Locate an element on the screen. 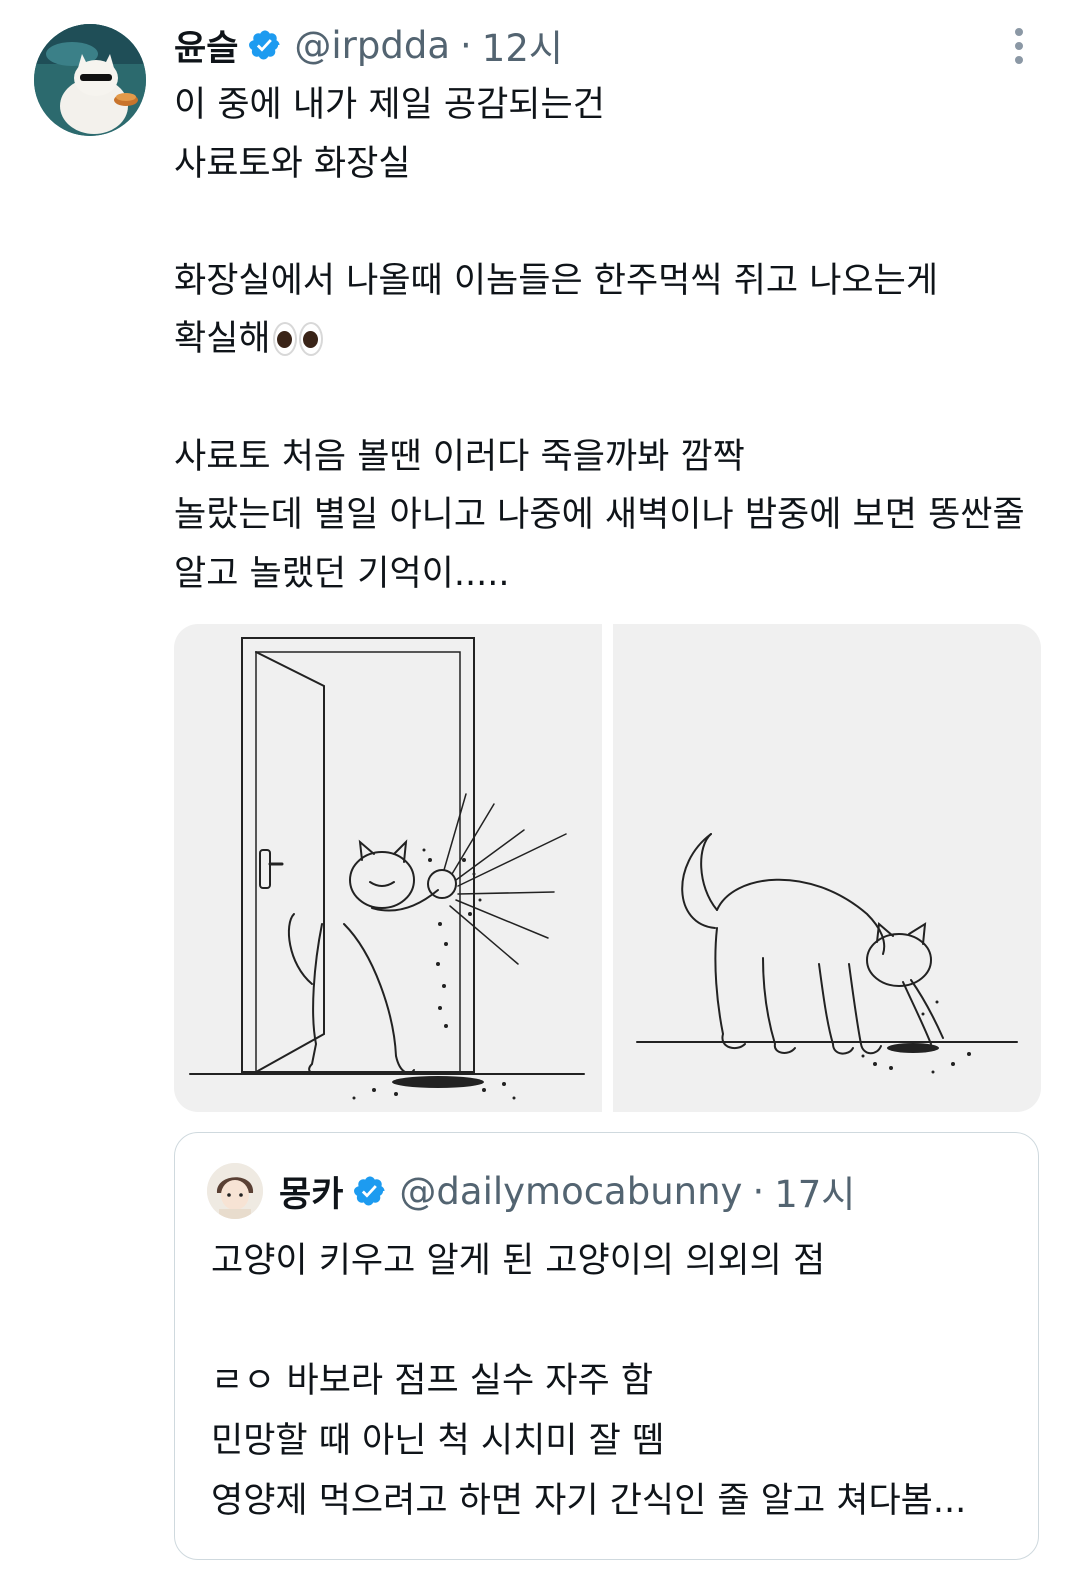 The height and width of the screenshot is (1576, 1080). eyes-emoji is located at coordinates (298, 339).